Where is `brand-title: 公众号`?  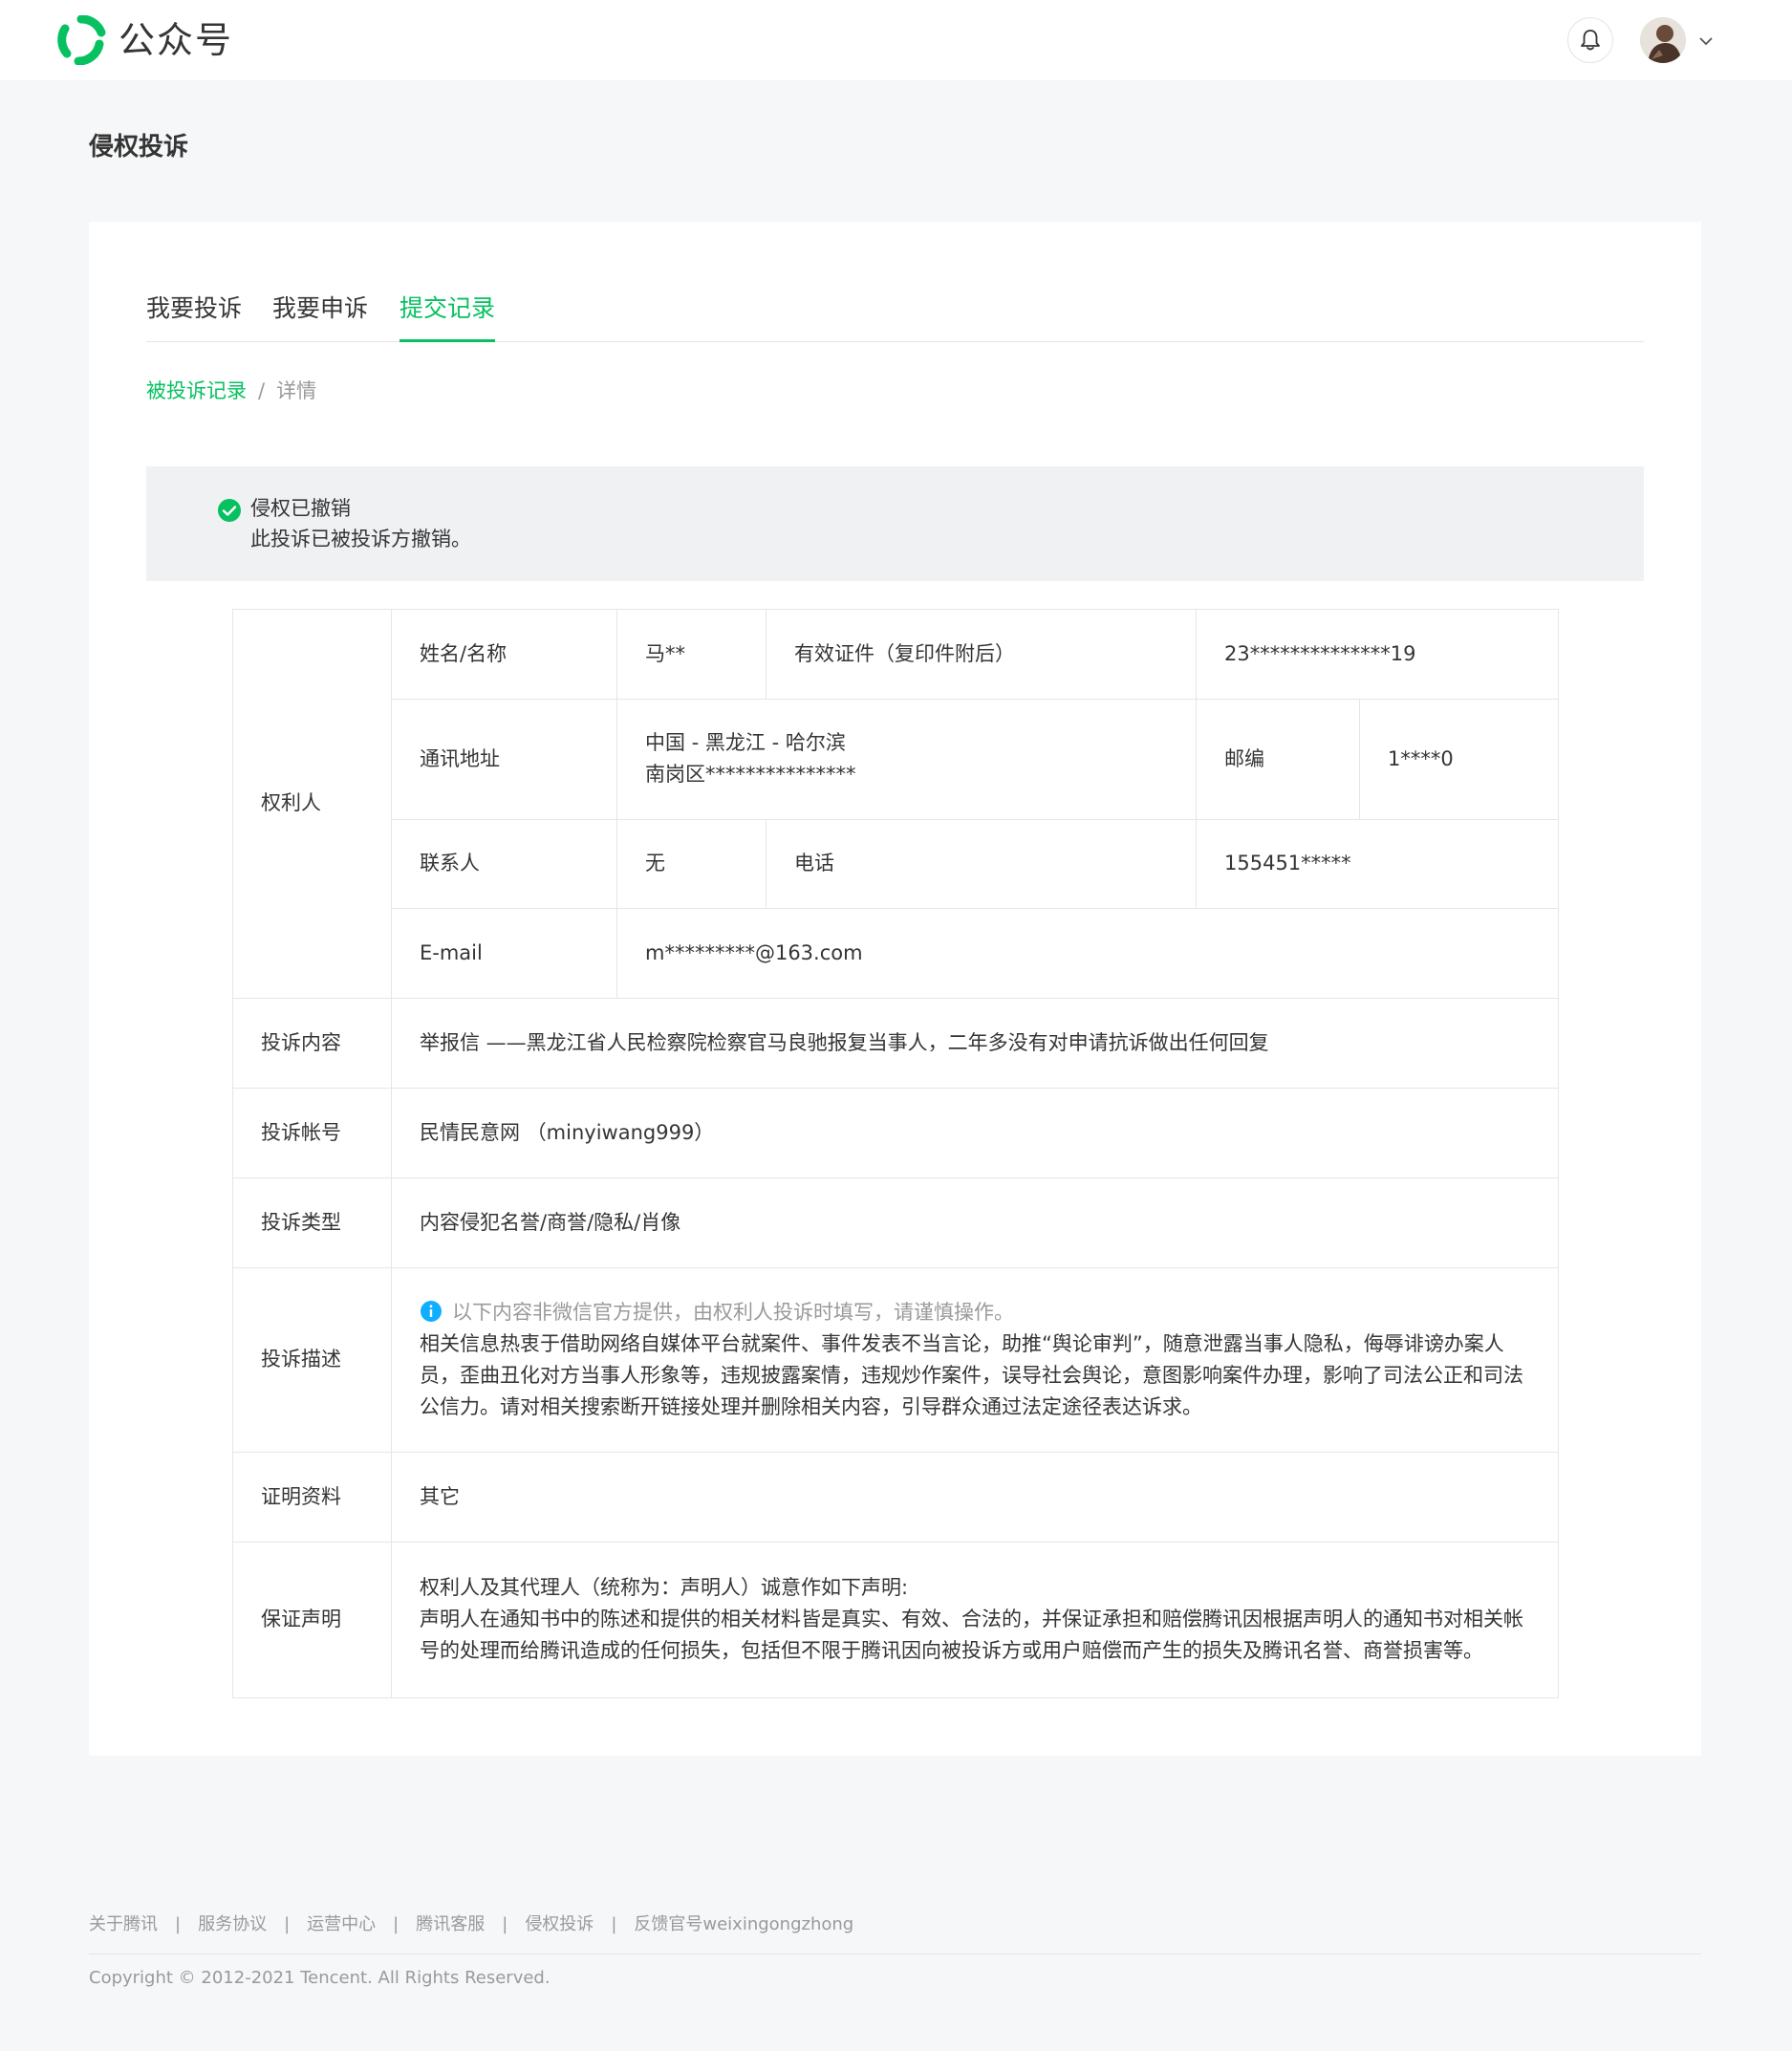
brand-title: 公众号 is located at coordinates (176, 40).